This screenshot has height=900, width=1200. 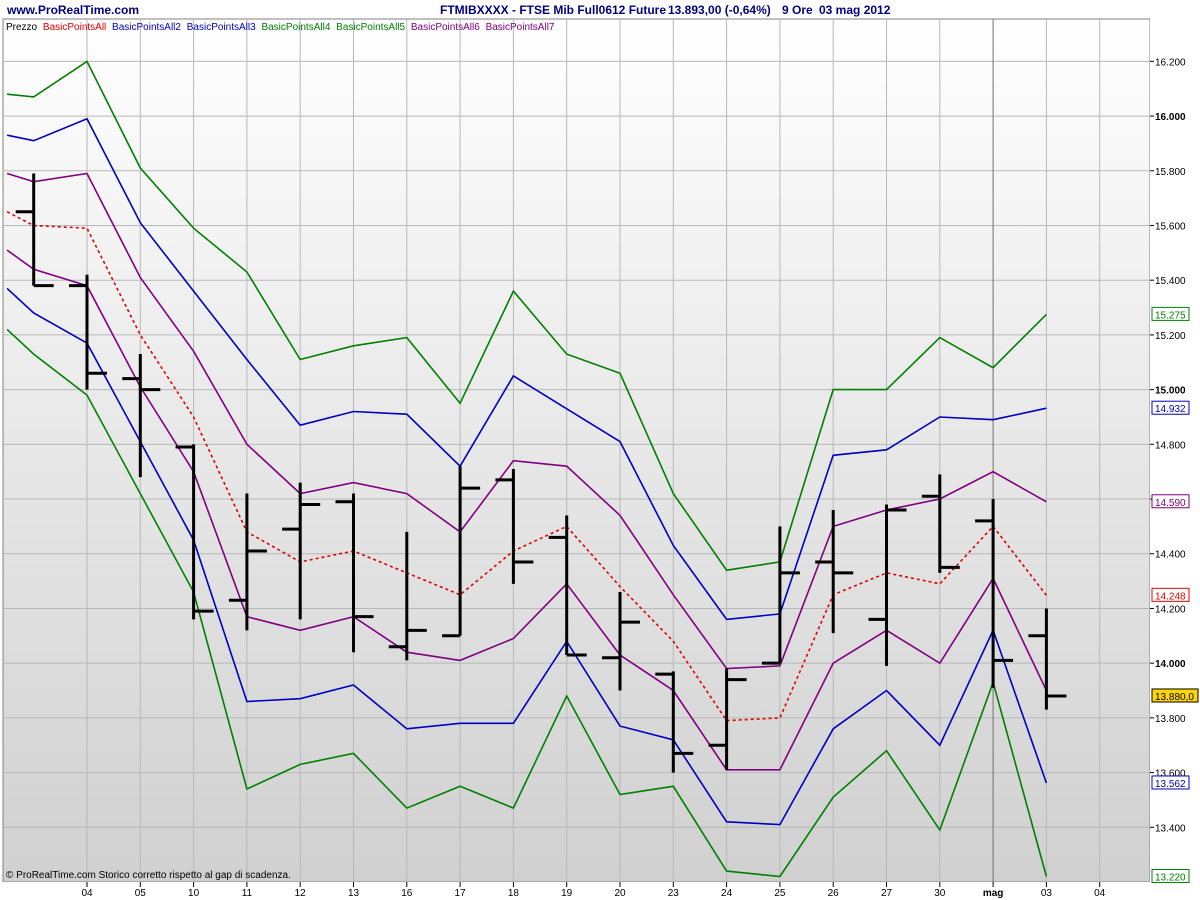 What do you see at coordinates (1170, 117) in the screenshot?
I see `y-tick-label: 16.000` at bounding box center [1170, 117].